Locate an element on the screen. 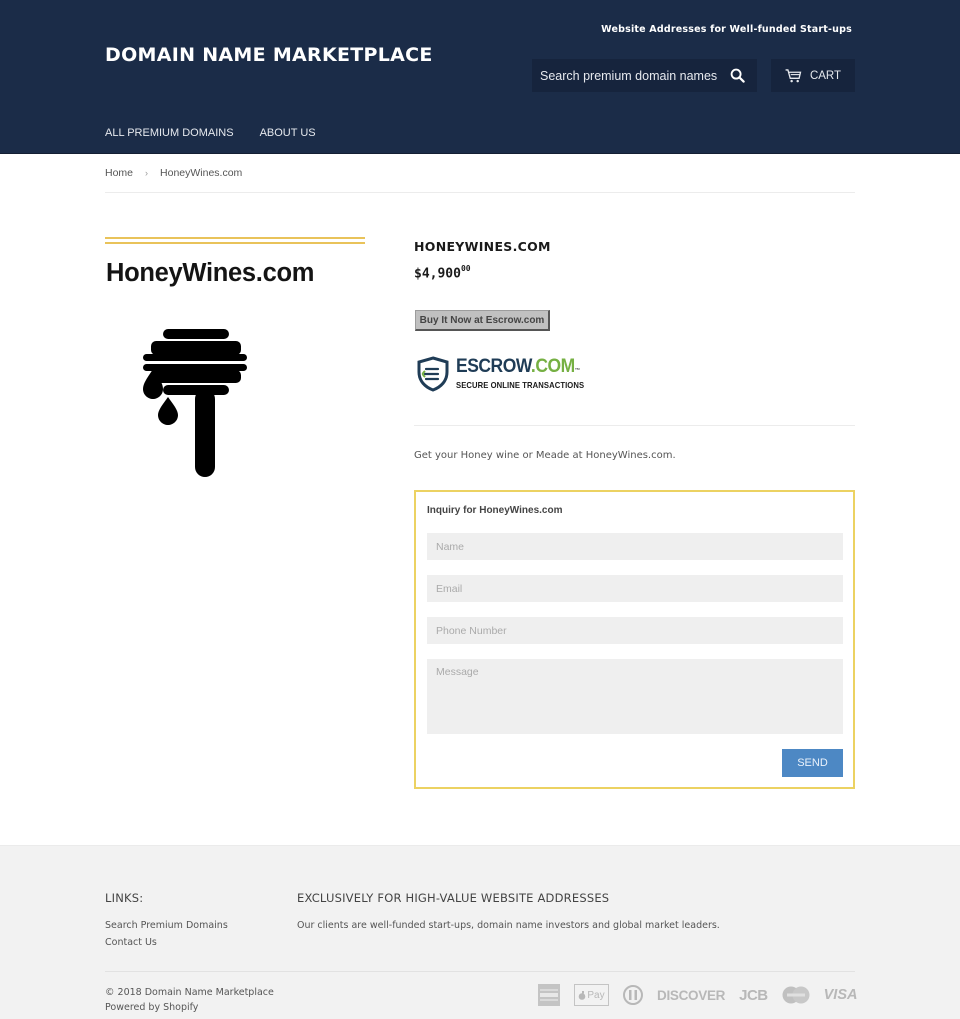 Image resolution: width=960 pixels, height=1019 pixels. name-field is located at coordinates (635, 546).